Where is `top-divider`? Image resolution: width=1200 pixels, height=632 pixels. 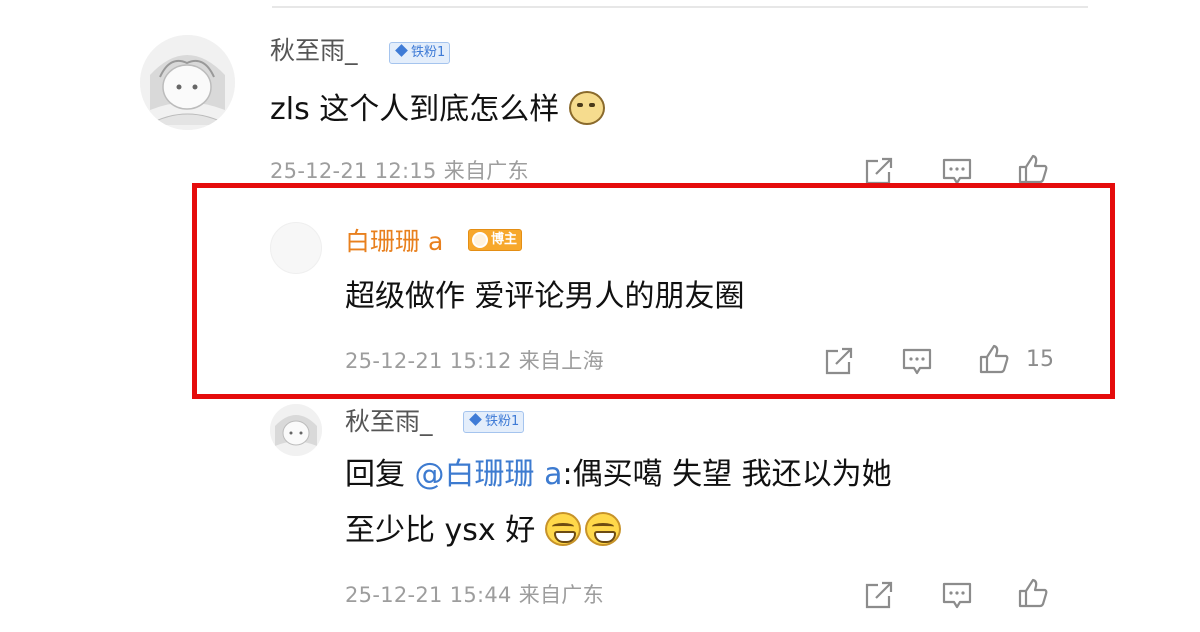 top-divider is located at coordinates (680, 7).